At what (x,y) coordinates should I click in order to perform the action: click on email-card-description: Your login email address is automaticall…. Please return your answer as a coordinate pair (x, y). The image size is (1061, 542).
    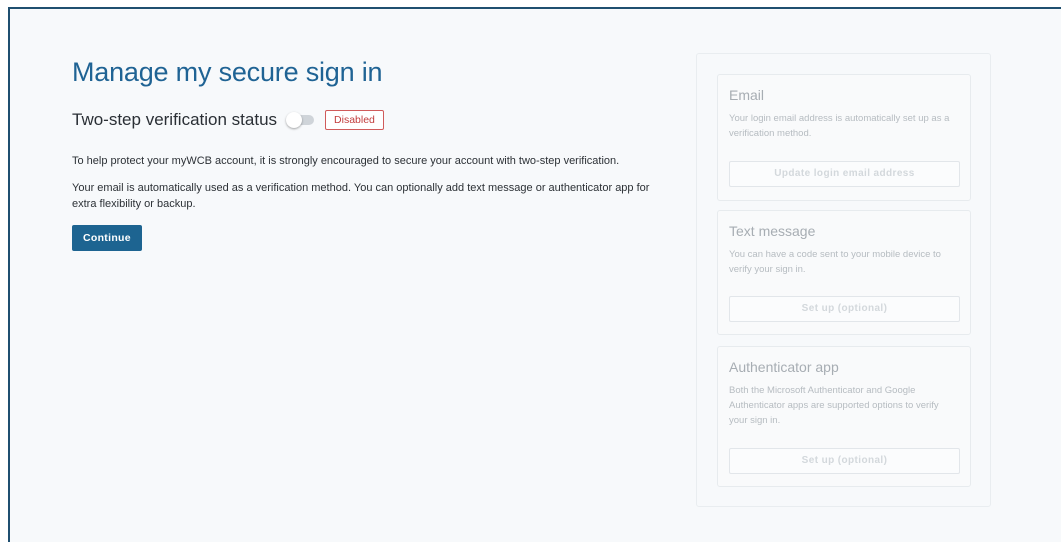
    Looking at the image, I should click on (839, 126).